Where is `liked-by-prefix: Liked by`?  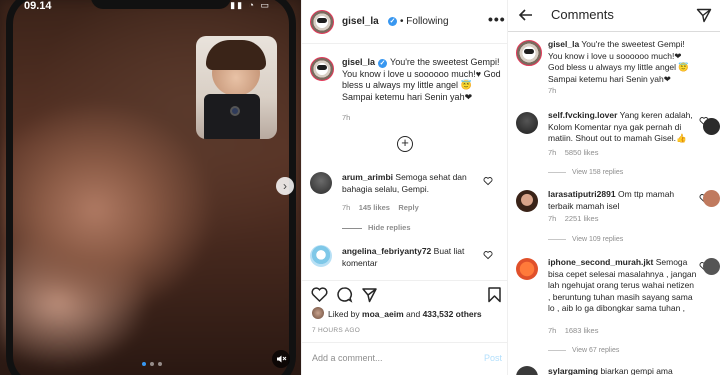 liked-by-prefix: Liked by is located at coordinates (344, 314).